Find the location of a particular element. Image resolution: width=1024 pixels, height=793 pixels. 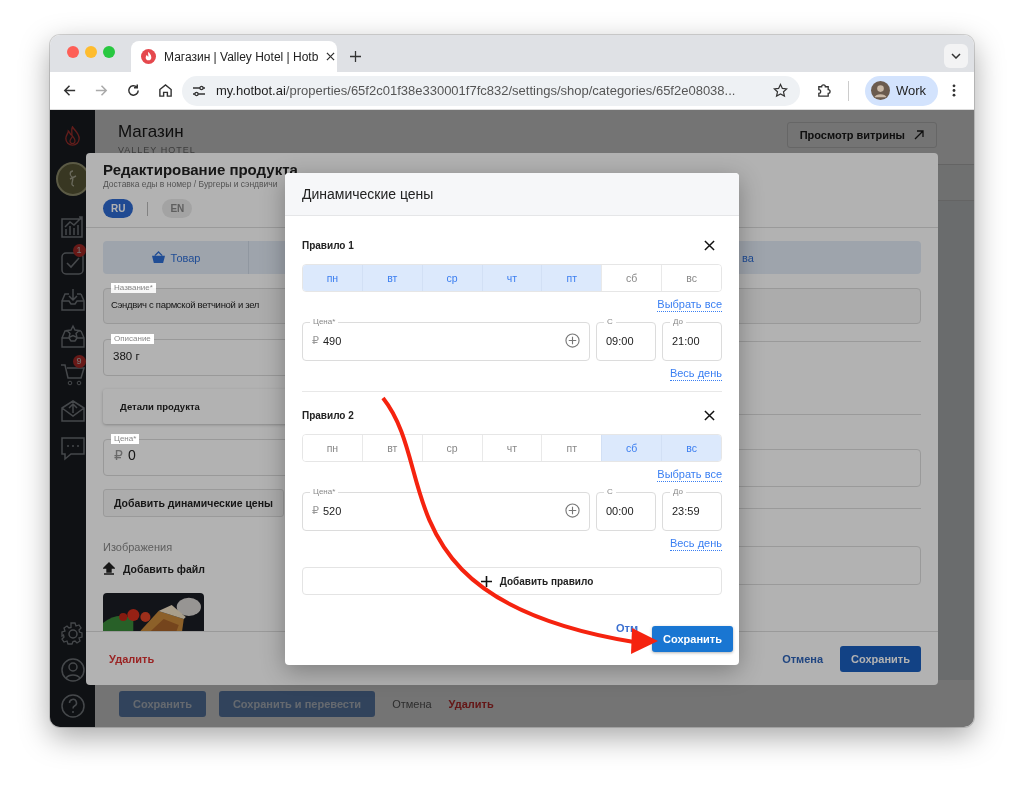

price-value: 520 is located at coordinates (332, 510).